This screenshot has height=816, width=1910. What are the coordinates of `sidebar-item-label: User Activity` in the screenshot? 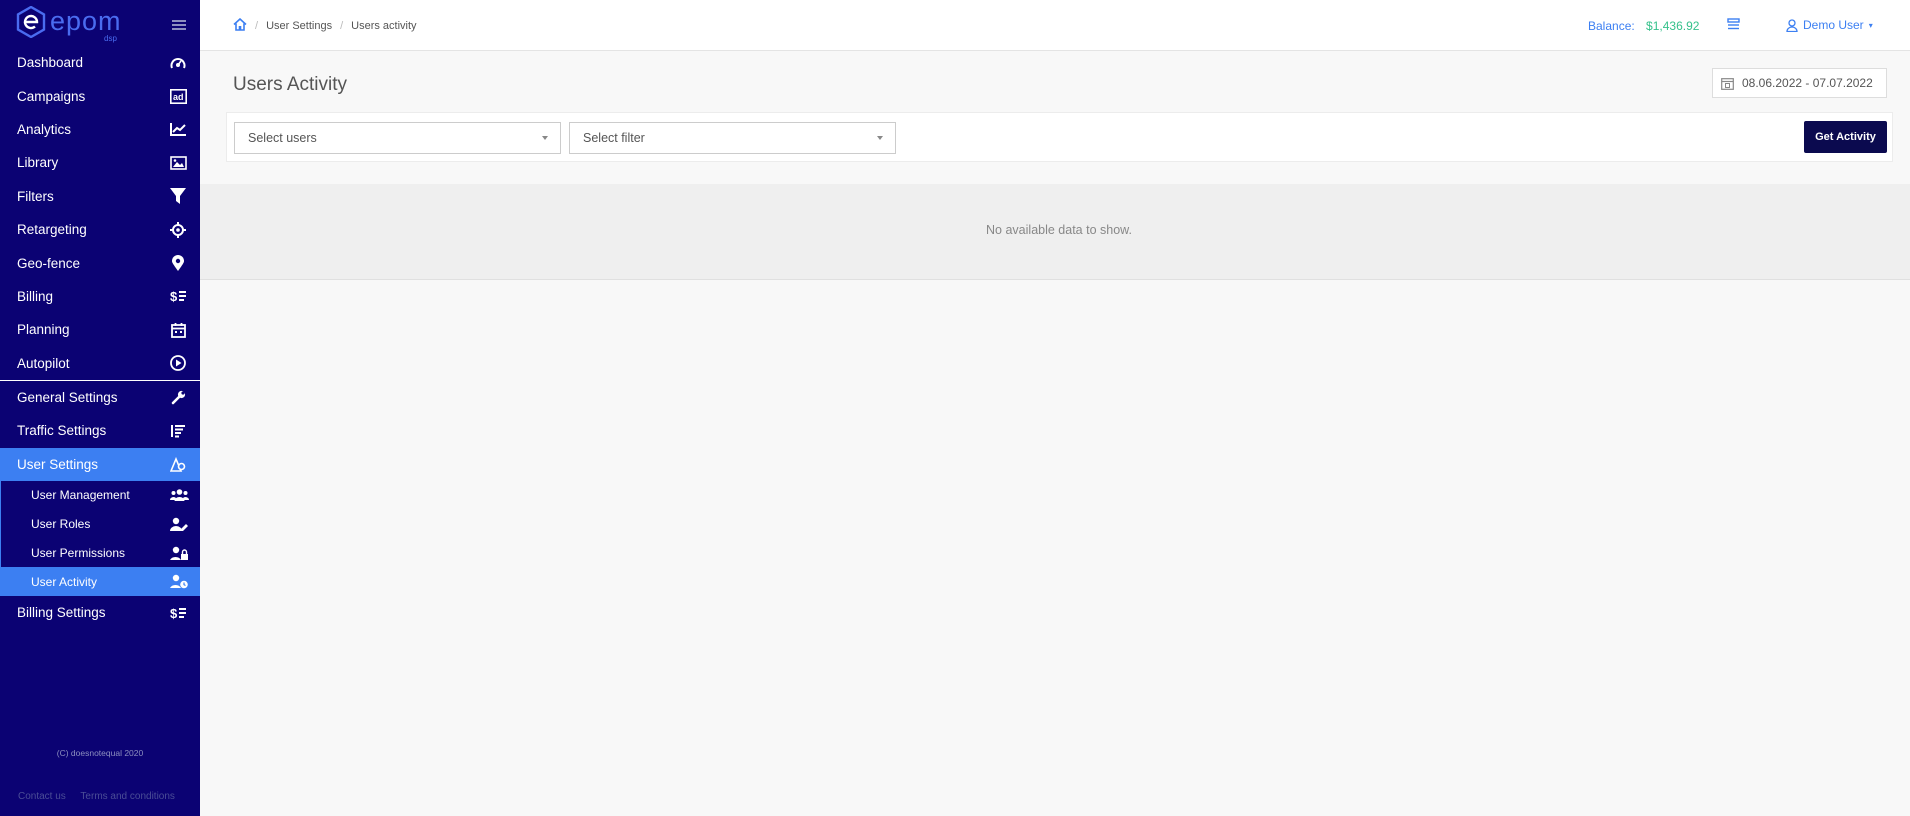 It's located at (64, 581).